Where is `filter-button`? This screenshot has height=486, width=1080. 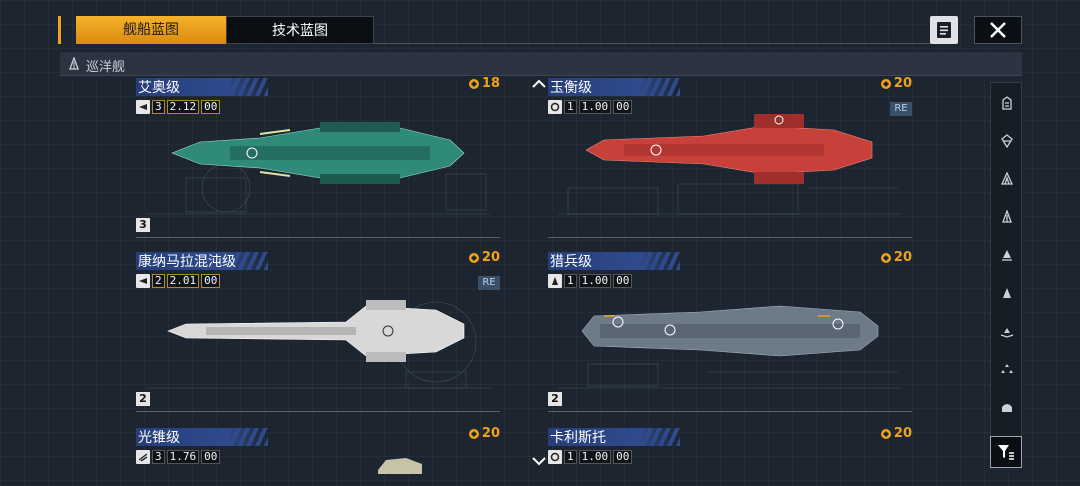 filter-button is located at coordinates (1006, 452).